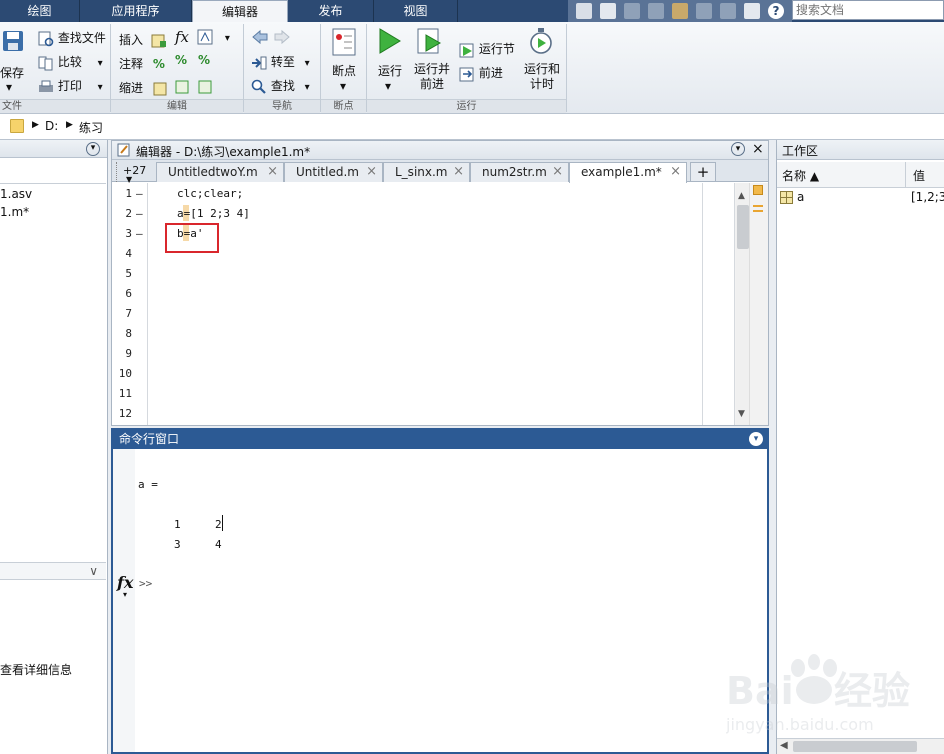 The image size is (944, 754). Describe the element at coordinates (628, 172) in the screenshot. I see `editor-tab-active: example1.m* ×` at that location.